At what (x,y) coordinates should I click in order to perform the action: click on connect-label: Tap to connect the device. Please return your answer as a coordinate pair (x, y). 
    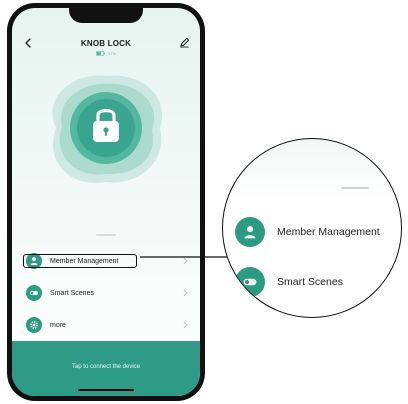
    Looking at the image, I should click on (106, 366).